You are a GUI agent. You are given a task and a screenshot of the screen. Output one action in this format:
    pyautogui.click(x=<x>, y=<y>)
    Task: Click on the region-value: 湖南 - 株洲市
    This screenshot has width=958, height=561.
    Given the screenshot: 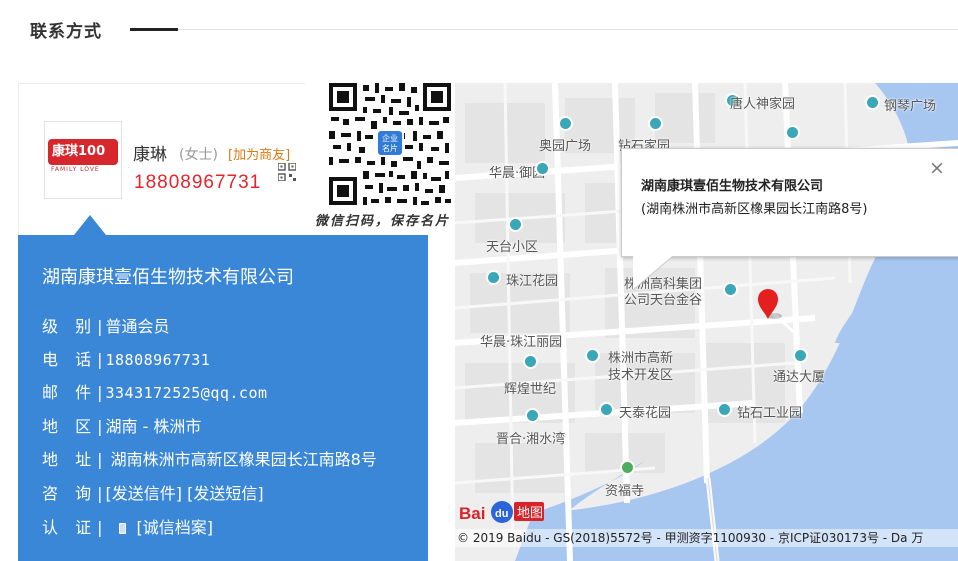 What is the action you would take?
    pyautogui.click(x=153, y=426)
    